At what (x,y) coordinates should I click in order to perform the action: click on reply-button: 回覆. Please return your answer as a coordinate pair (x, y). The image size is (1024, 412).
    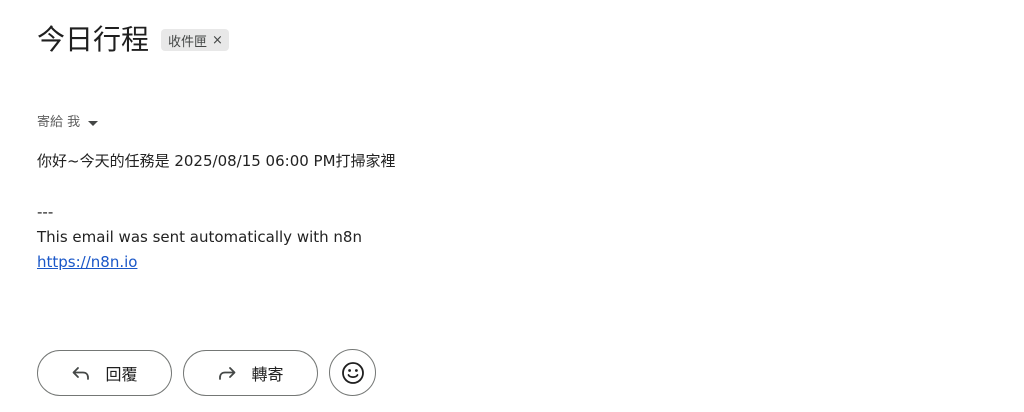
    Looking at the image, I should click on (104, 372).